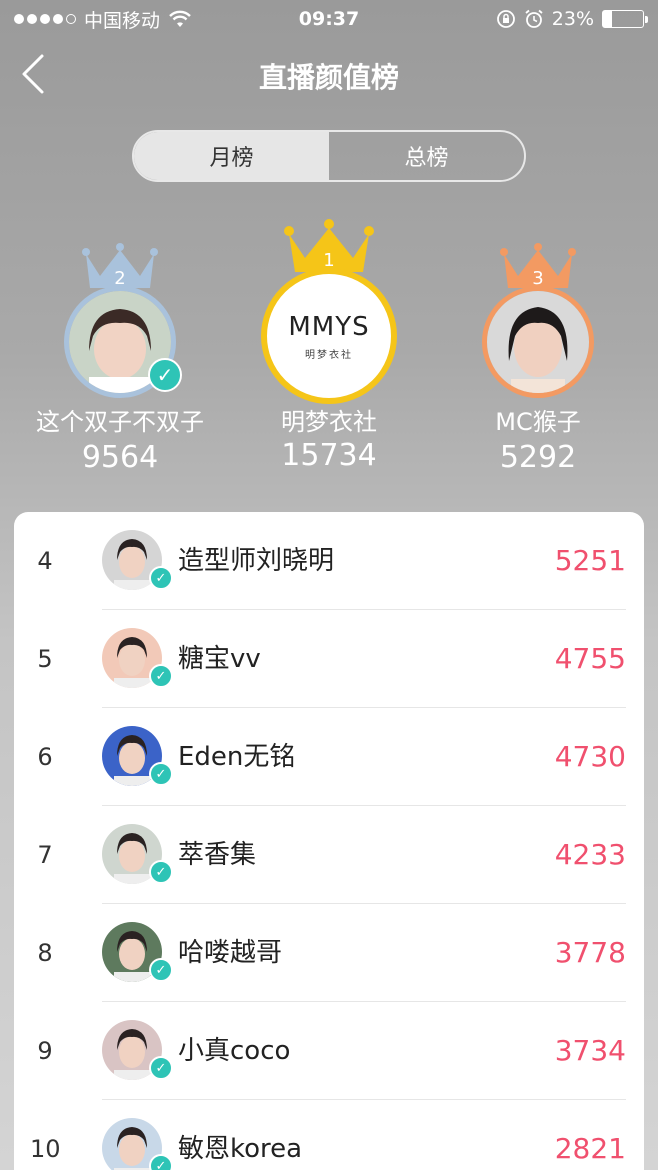 This screenshot has width=658, height=1170. I want to click on battery-text: 23%, so click(572, 19).